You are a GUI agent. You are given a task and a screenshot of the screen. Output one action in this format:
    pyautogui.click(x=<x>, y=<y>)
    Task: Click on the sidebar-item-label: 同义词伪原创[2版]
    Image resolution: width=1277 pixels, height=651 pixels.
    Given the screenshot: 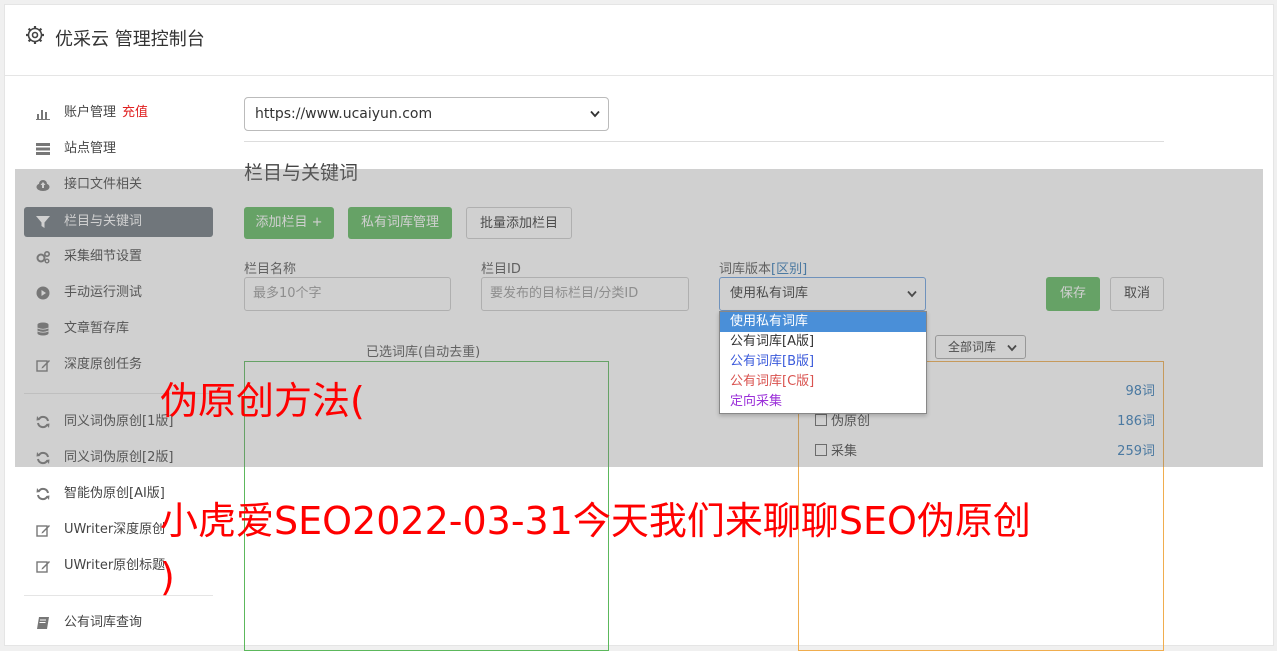 What is the action you would take?
    pyautogui.click(x=119, y=457)
    